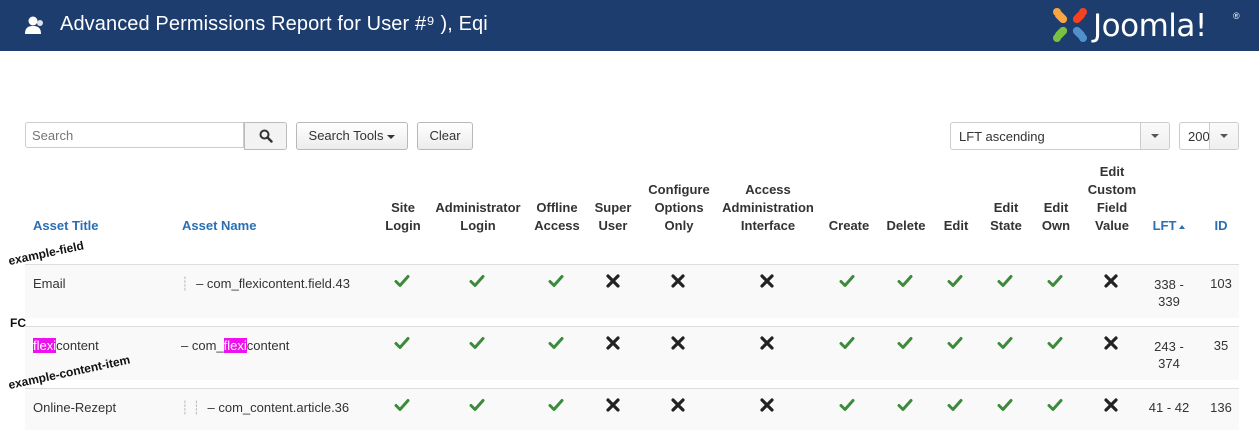 This screenshot has width=1259, height=430. I want to click on column-configure-options-only: Configure Options Only, so click(679, 207).